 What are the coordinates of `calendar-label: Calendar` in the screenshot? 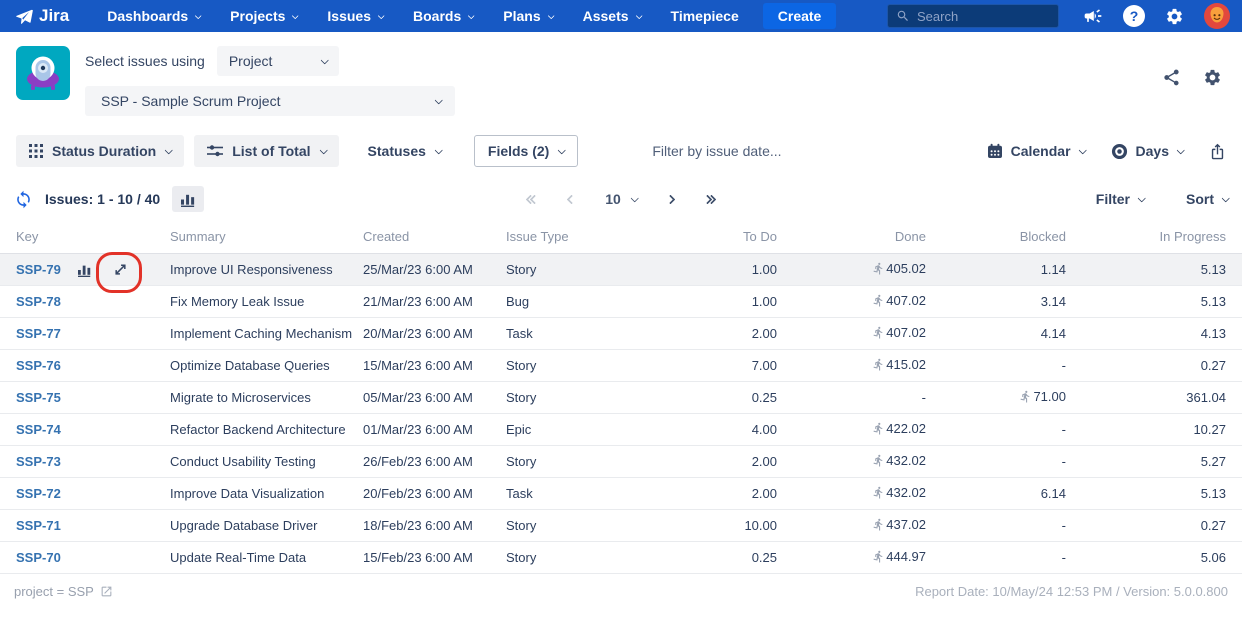 It's located at (1040, 151).